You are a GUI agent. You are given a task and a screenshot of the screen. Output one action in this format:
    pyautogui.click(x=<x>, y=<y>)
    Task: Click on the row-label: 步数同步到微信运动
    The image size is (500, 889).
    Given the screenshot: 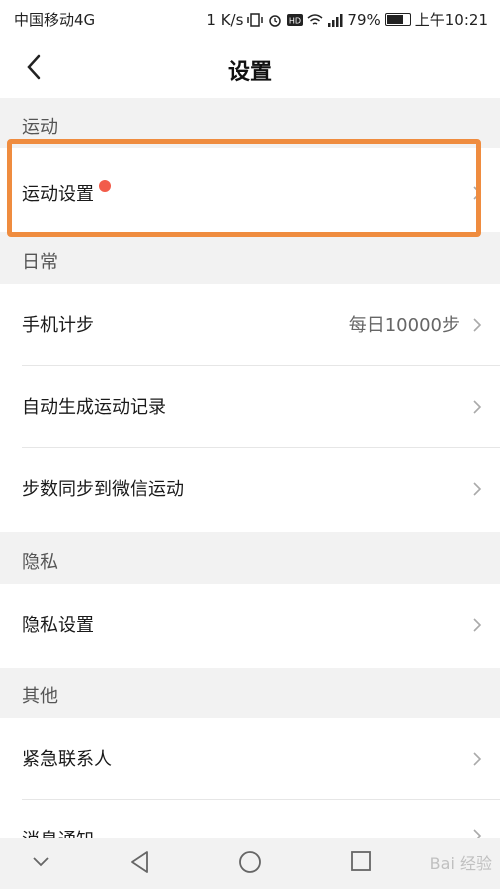 What is the action you would take?
    pyautogui.click(x=103, y=489)
    